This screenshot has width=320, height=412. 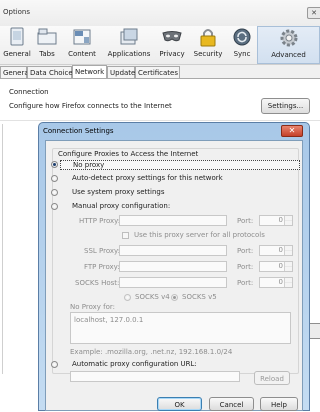 I want to click on no-proxy-label: No proxy, so click(x=89, y=165).